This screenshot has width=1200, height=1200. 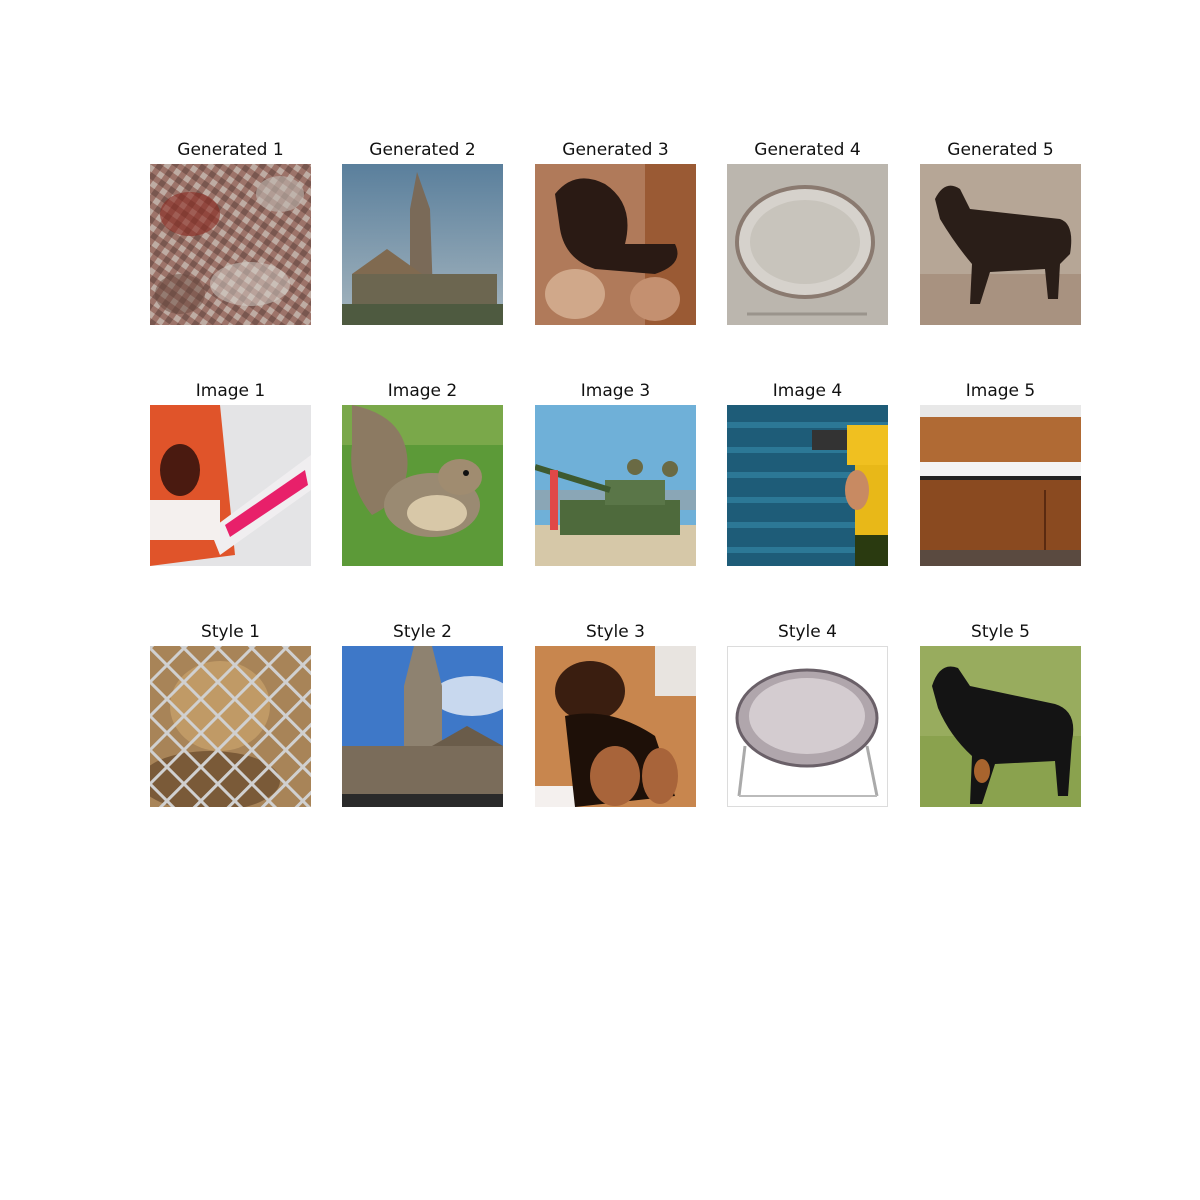 What do you see at coordinates (1000, 391) in the screenshot?
I see `content-title-5: Image 5` at bounding box center [1000, 391].